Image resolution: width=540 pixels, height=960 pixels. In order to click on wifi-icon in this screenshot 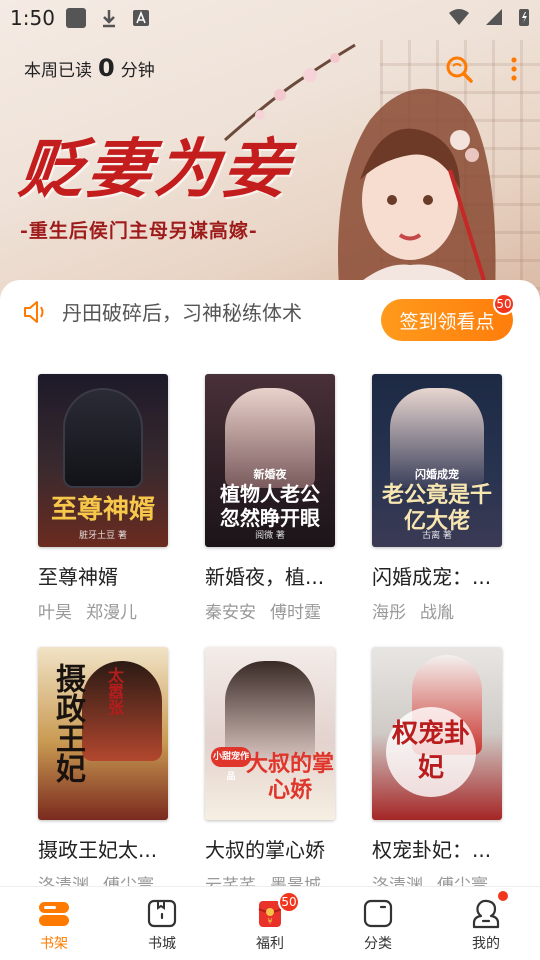, I will do `click(459, 17)`.